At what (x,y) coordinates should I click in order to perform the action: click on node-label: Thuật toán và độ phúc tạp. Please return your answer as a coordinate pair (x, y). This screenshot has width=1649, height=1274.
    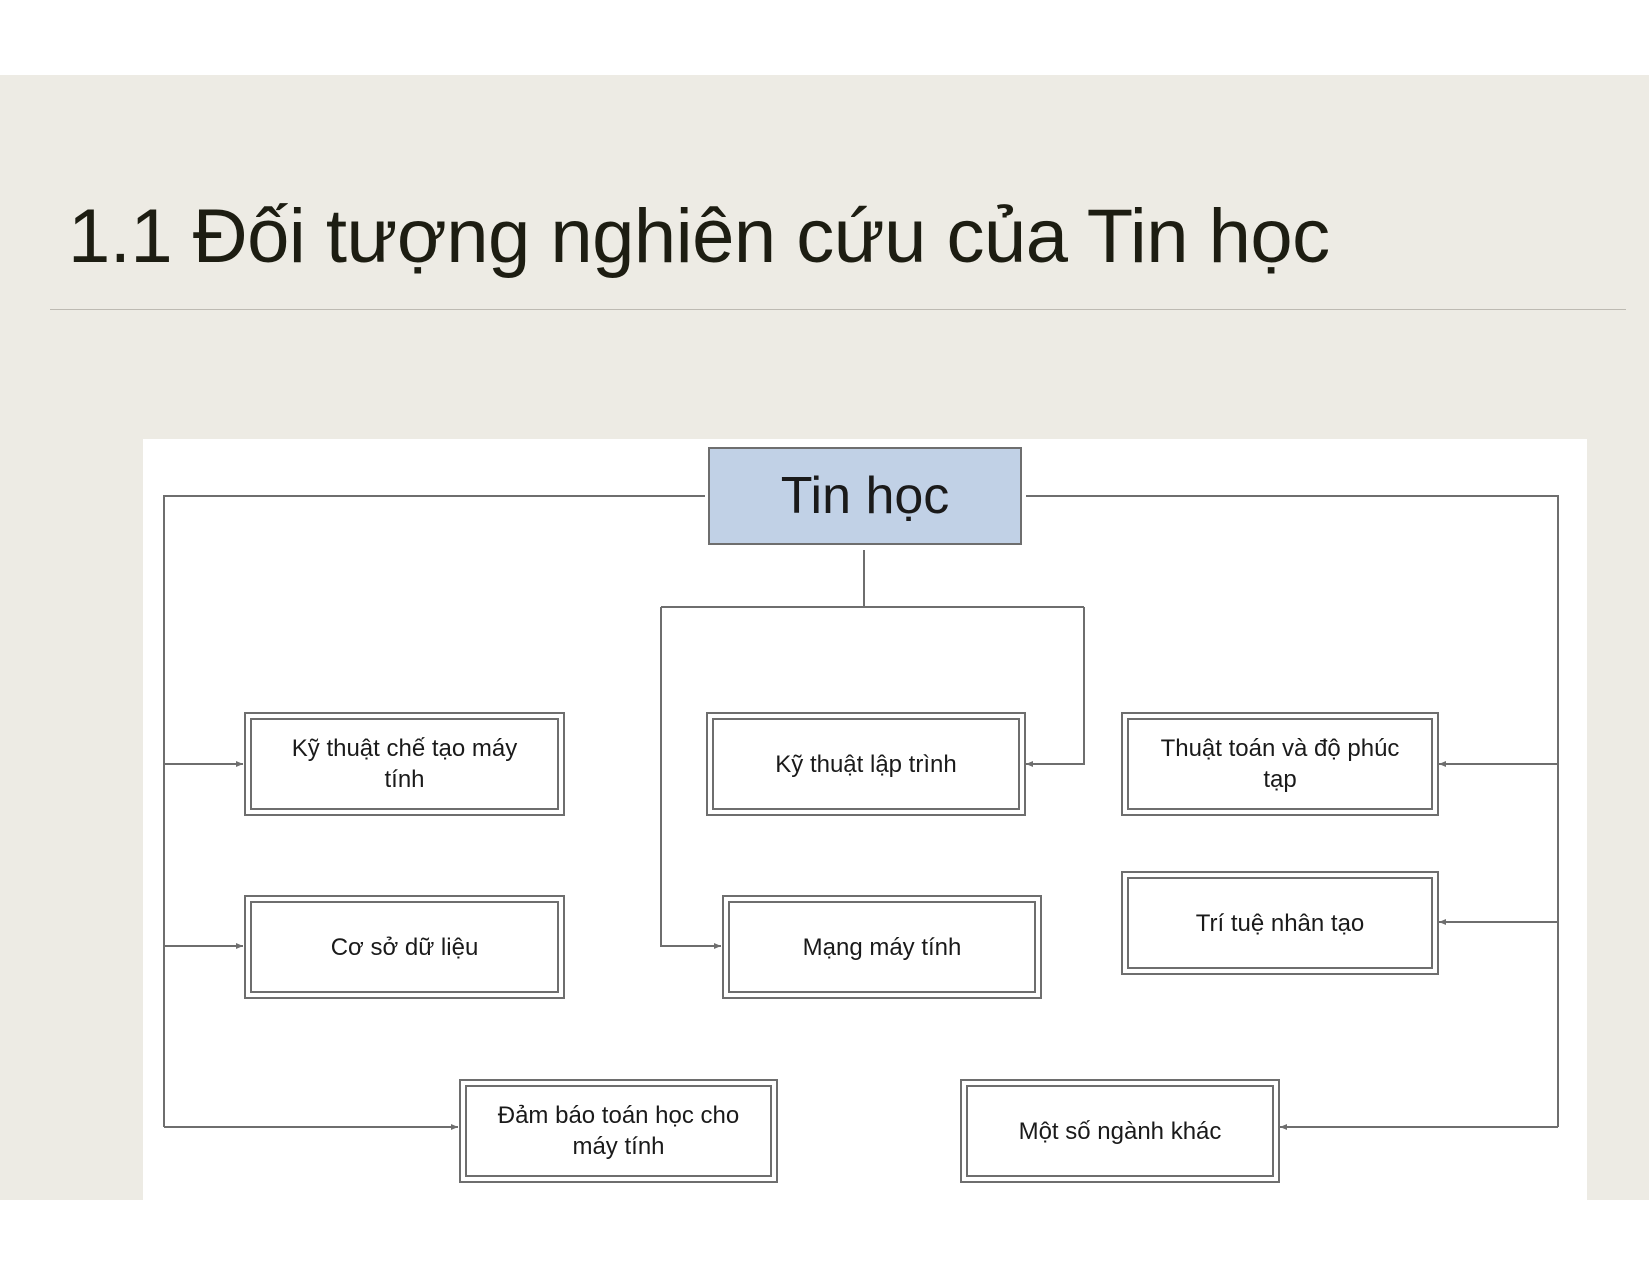
    Looking at the image, I should click on (1280, 764).